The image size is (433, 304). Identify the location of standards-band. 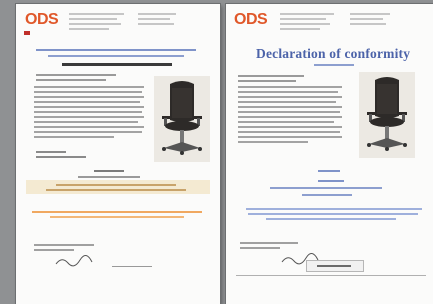
(118, 187).